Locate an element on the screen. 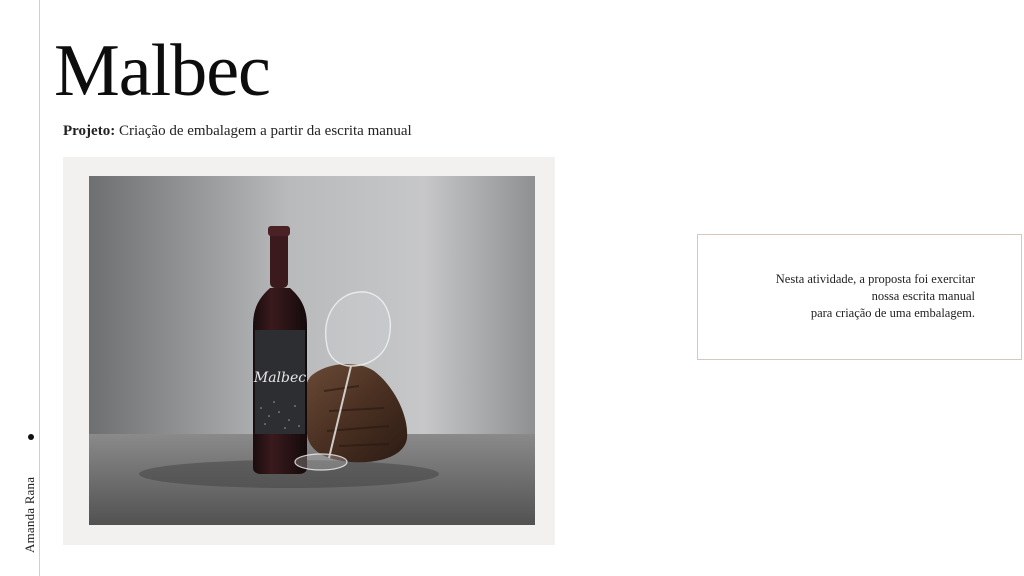 Image resolution: width=1024 pixels, height=576 pixels. page-title: Malbec is located at coordinates (162, 71).